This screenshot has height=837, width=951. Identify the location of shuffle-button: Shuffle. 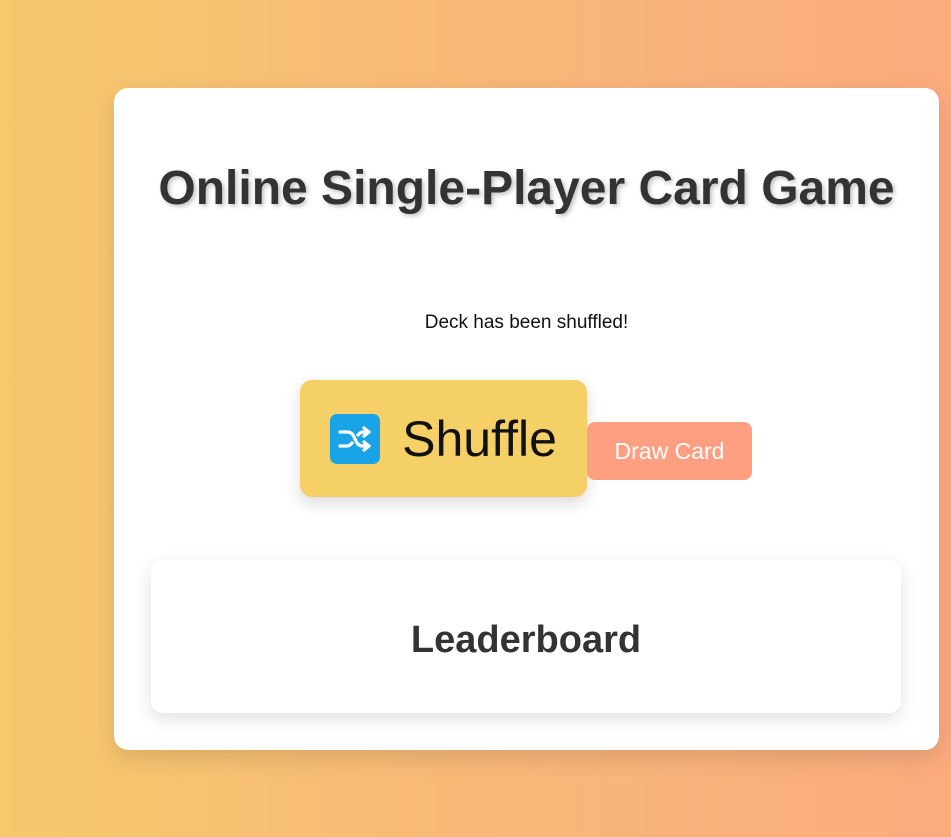
(443, 438).